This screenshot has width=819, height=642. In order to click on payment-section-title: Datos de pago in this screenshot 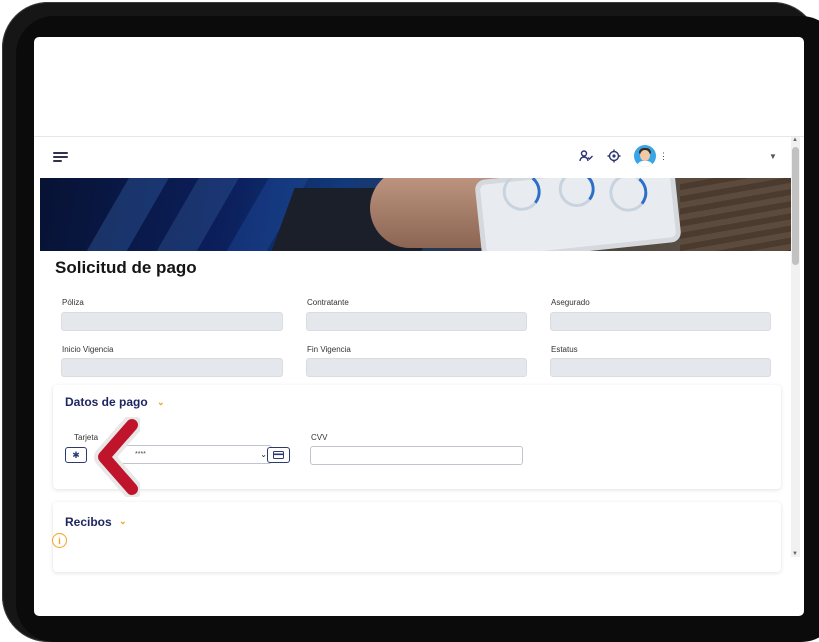, I will do `click(106, 402)`.